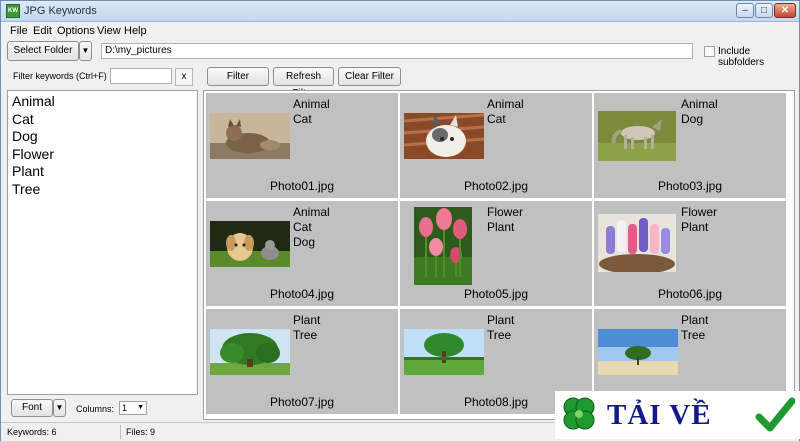 The image size is (800, 441). Describe the element at coordinates (102, 172) in the screenshot. I see `keyword-item: Plant` at that location.